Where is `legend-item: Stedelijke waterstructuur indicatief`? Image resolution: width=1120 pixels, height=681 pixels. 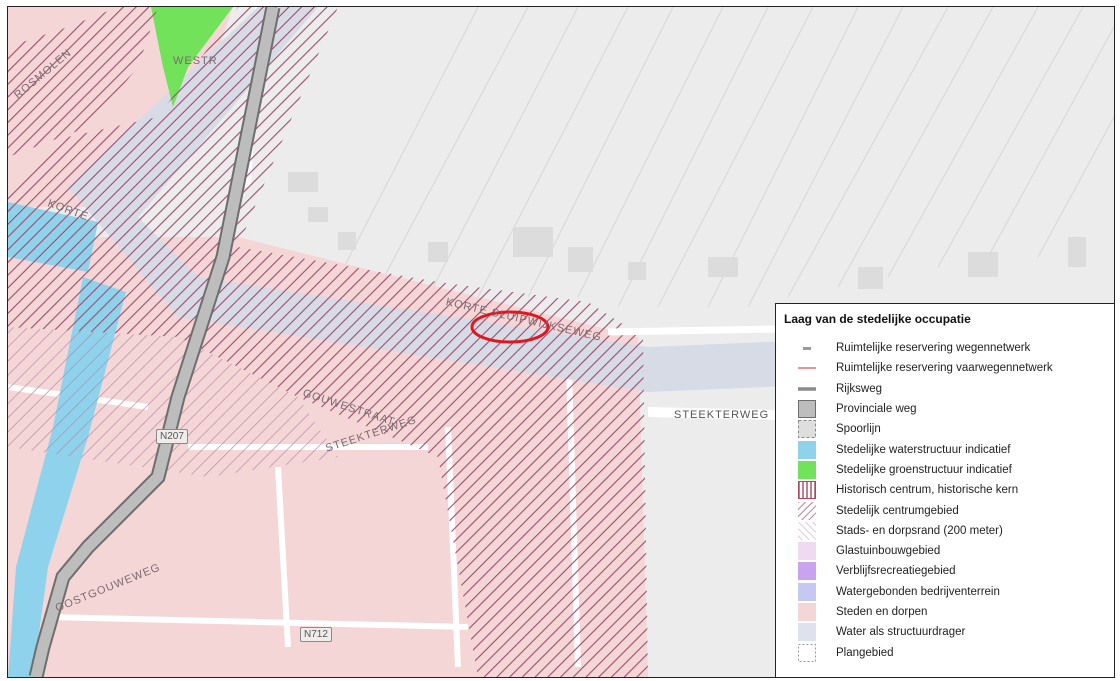 legend-item: Stedelijke waterstructuur indicatief is located at coordinates (945, 449).